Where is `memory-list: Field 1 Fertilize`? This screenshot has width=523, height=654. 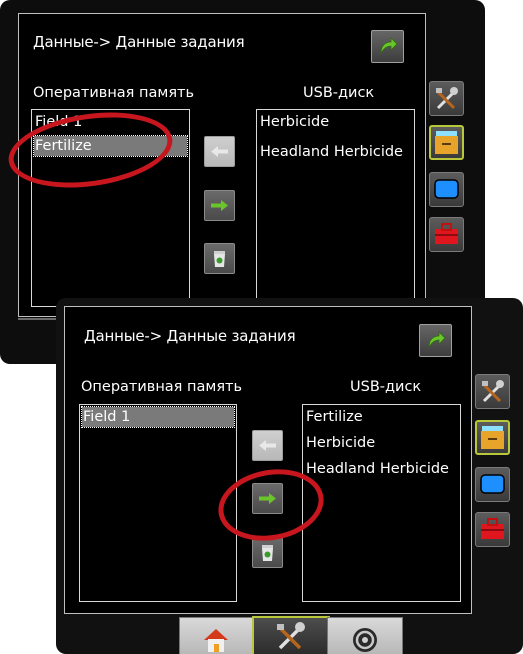
memory-list: Field 1 Fertilize is located at coordinates (110, 208).